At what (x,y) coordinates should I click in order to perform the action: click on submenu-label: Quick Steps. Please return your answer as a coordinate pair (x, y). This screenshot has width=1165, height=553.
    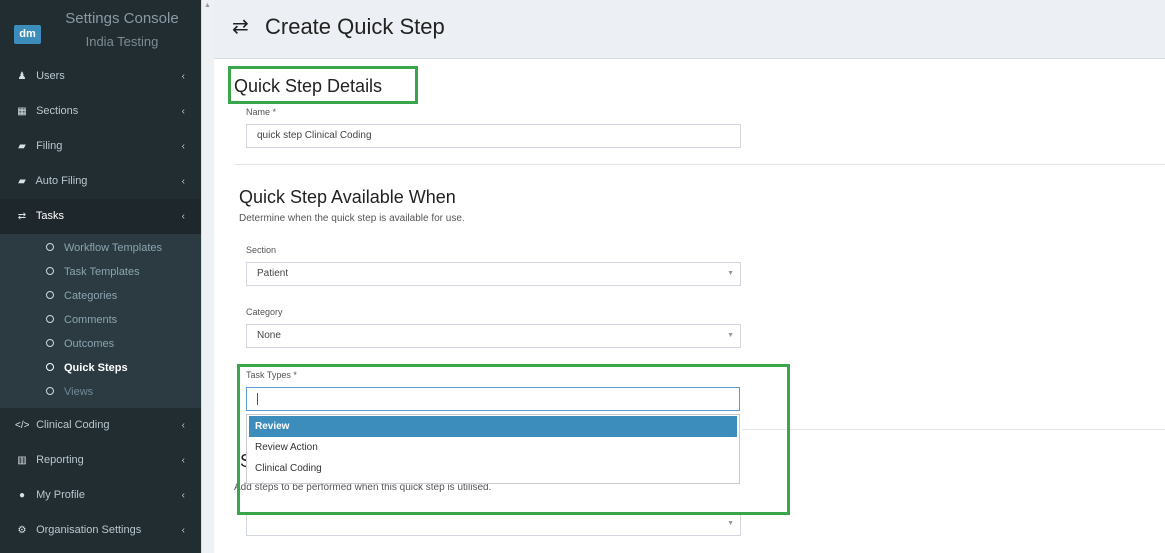
    Looking at the image, I should click on (96, 368).